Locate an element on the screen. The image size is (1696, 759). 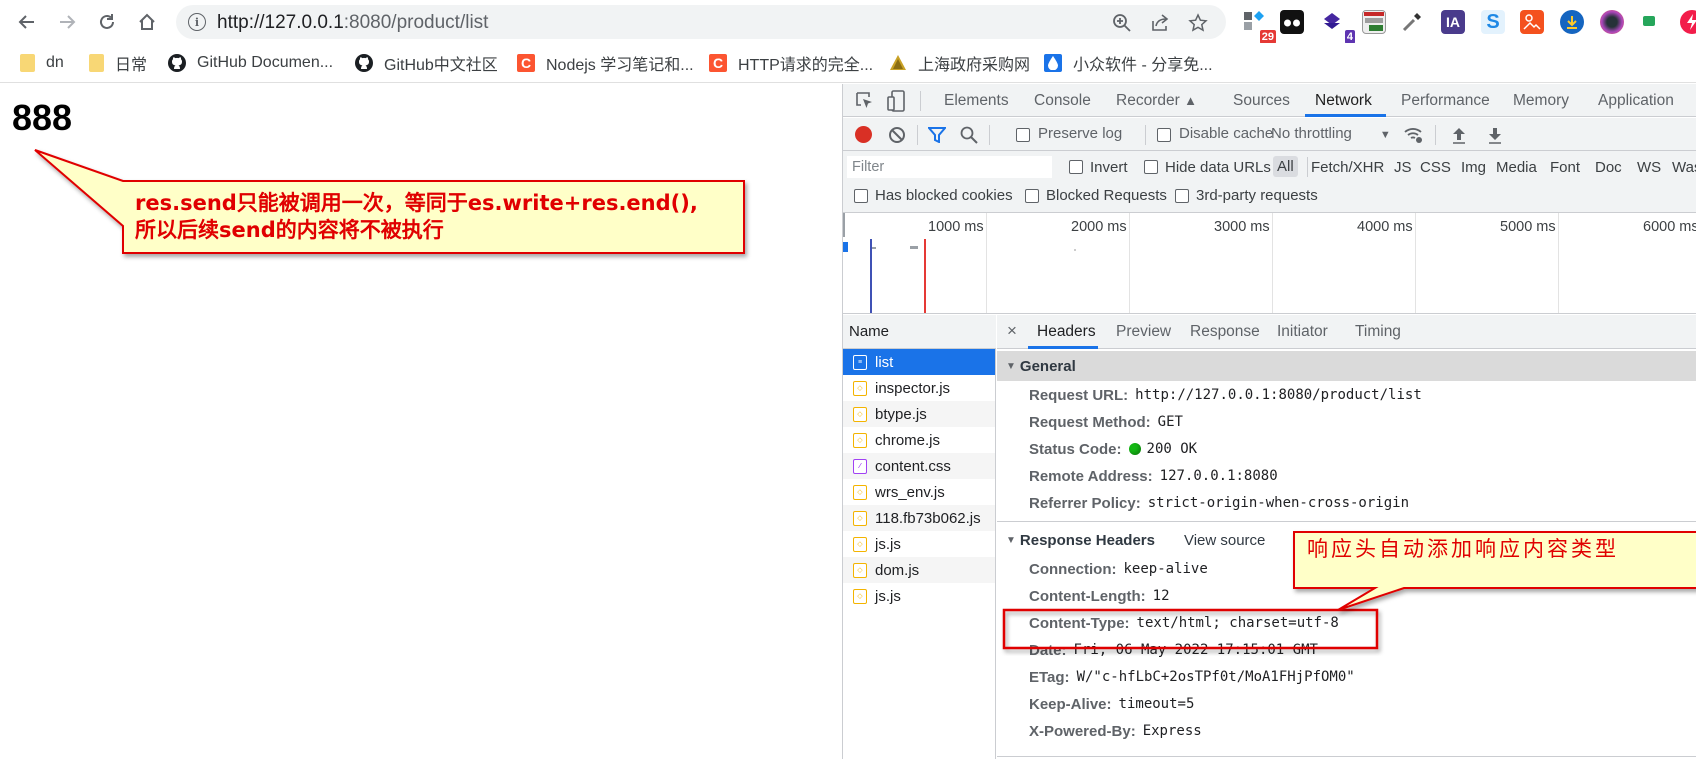
star-icon is located at coordinates (1198, 23).